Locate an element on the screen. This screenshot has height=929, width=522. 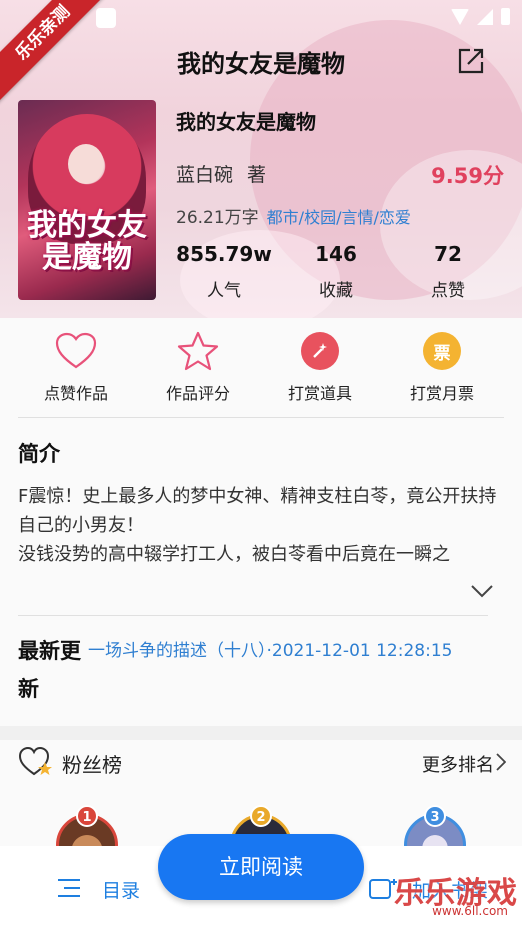
share-icon is located at coordinates (471, 61).